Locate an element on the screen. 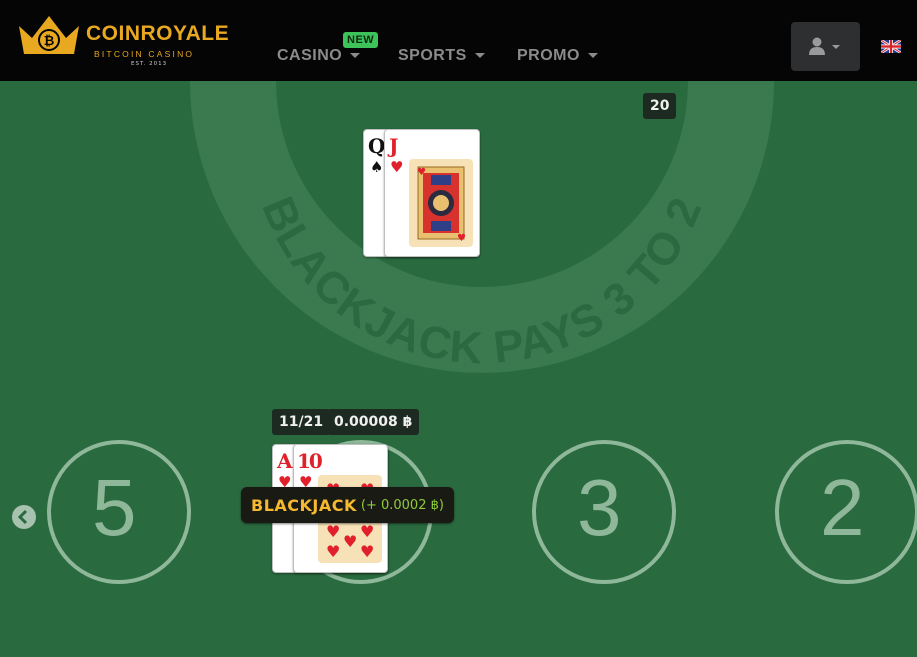 This screenshot has width=917, height=657. logo-established: EST. 2013 is located at coordinates (149, 64).